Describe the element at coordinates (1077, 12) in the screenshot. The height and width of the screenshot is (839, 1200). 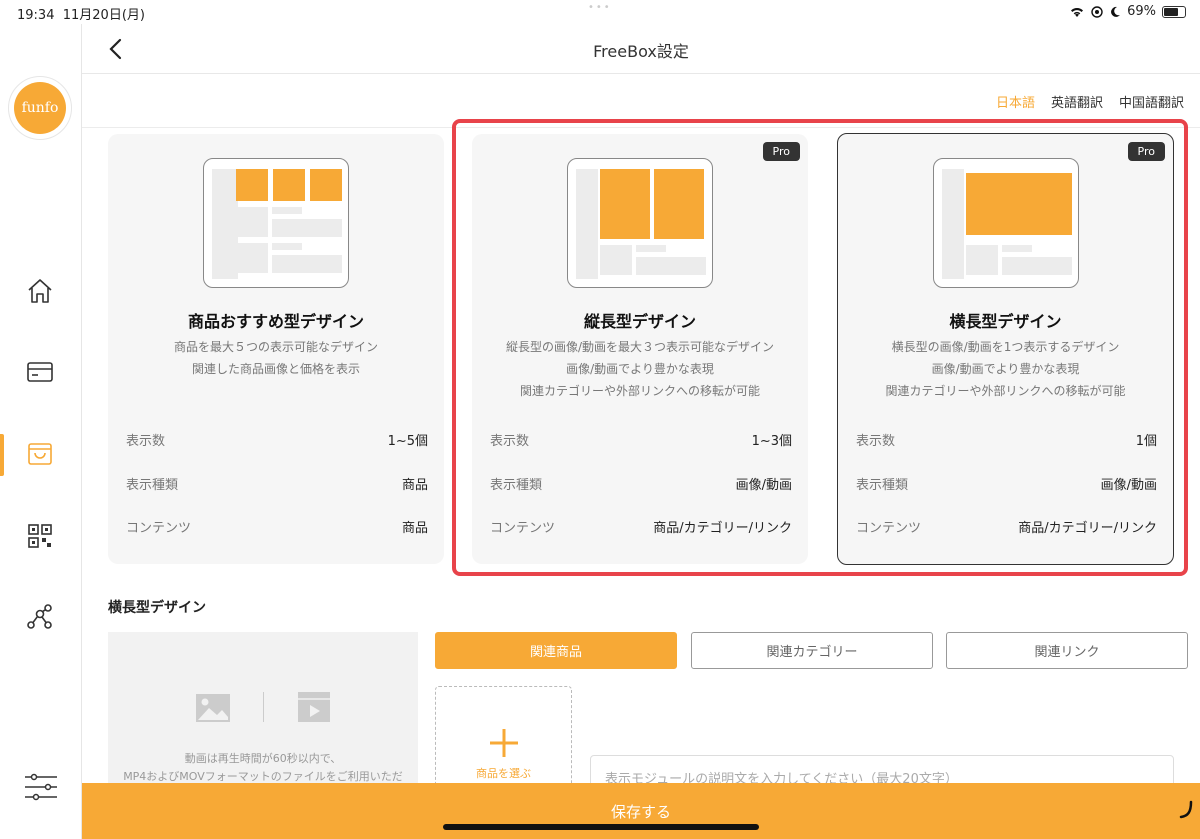
I see `wifi-icon` at that location.